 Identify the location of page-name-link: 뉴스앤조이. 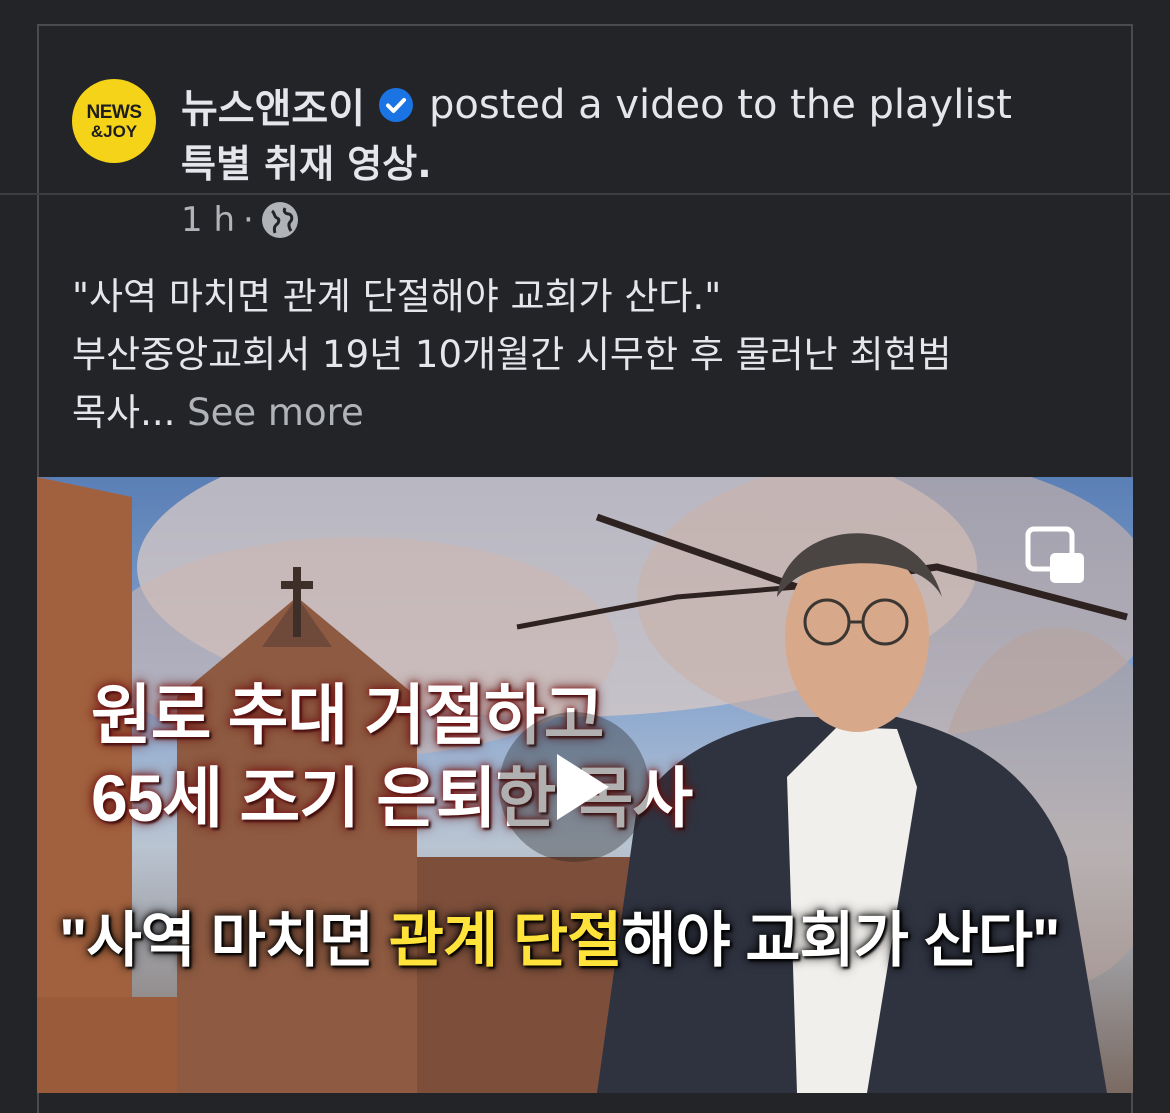
(273, 105).